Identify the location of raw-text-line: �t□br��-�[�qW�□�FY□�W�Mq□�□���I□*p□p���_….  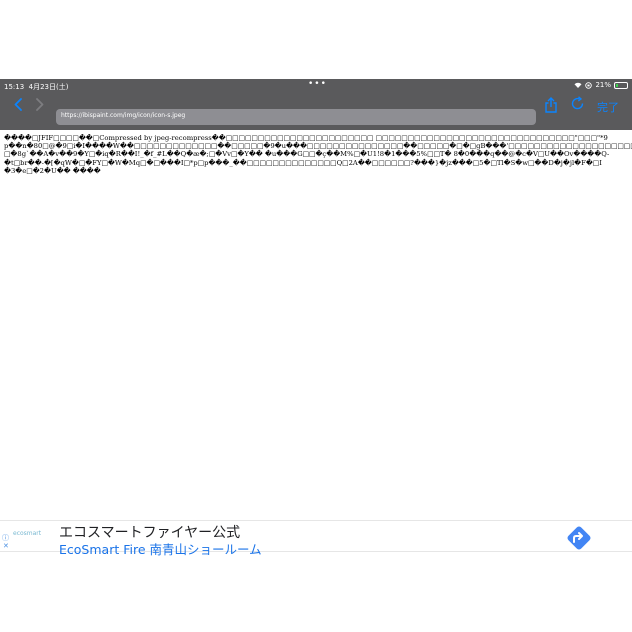
(303, 162).